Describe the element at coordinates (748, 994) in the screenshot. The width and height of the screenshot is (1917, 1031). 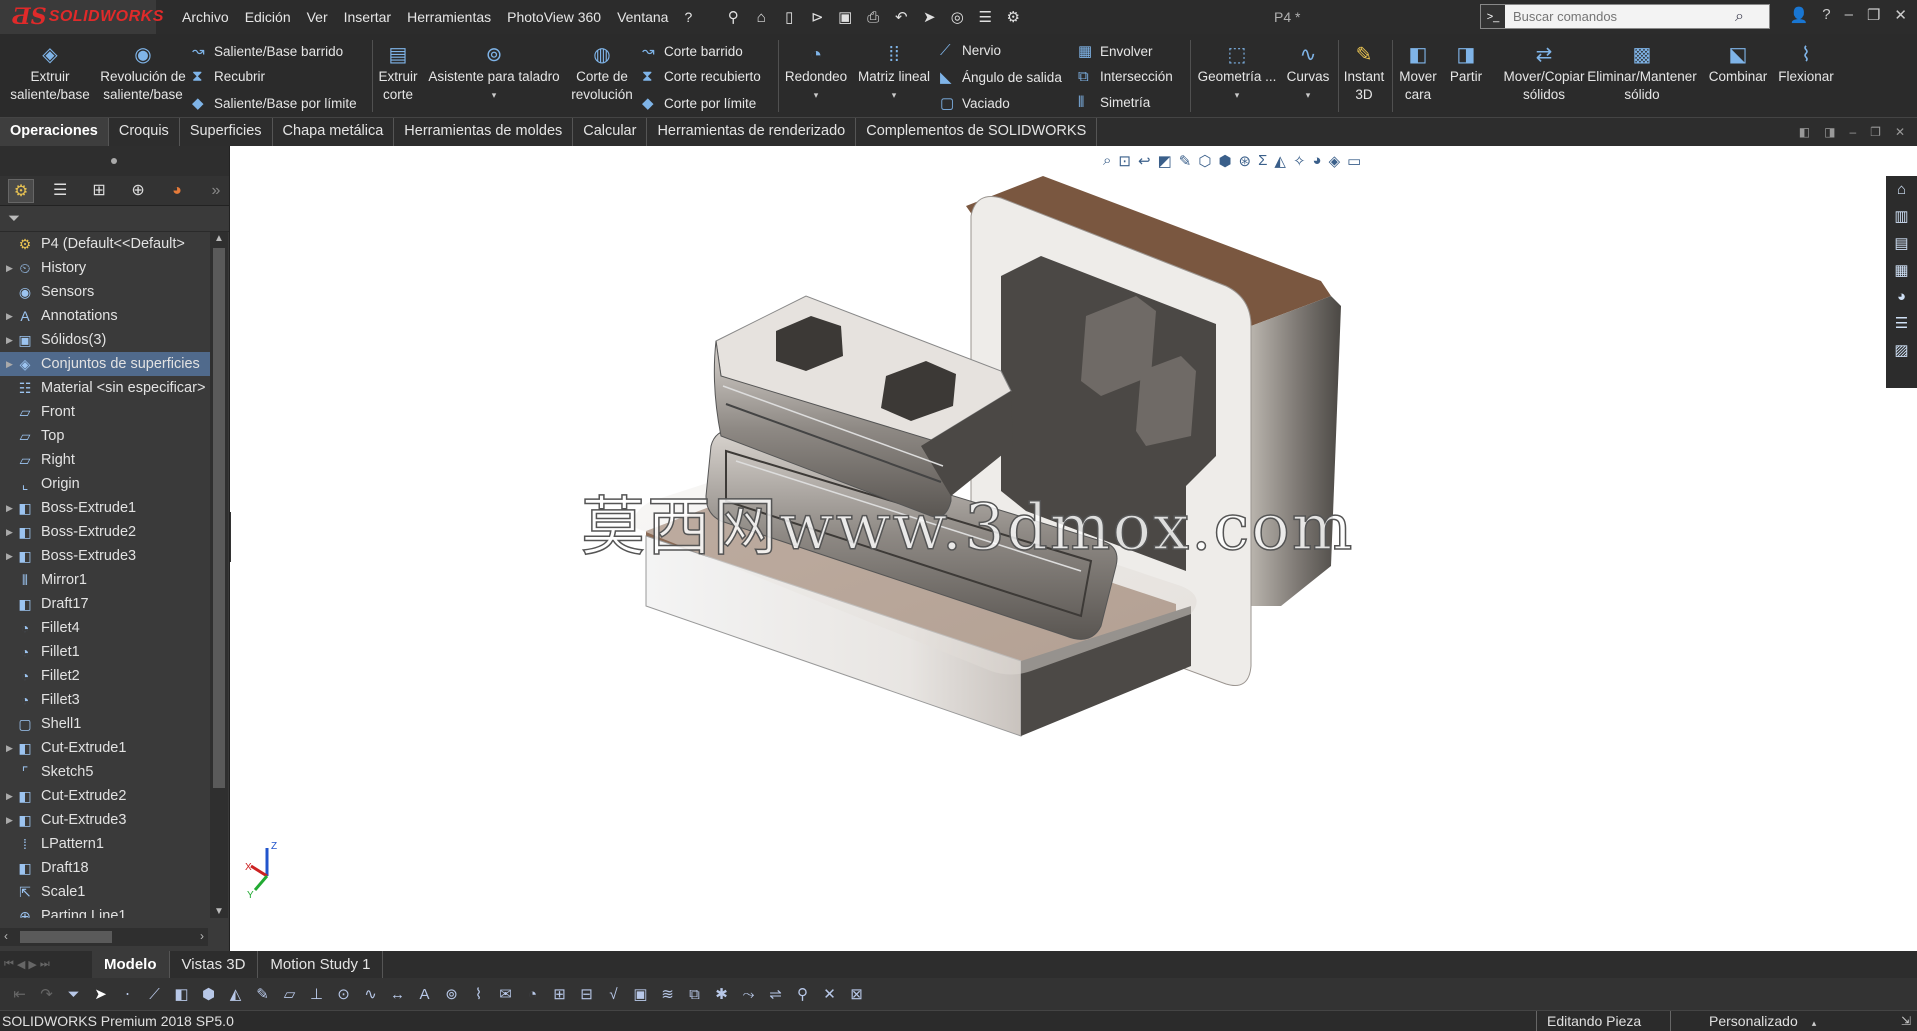
I see `route-filter-icon: ⤳` at that location.